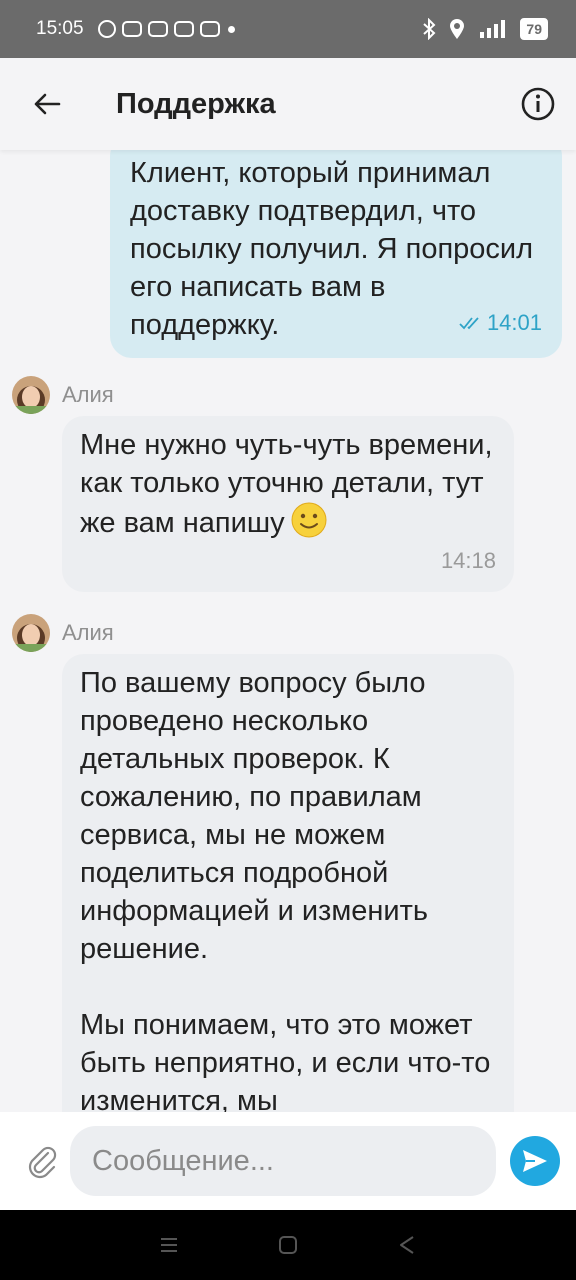 The width and height of the screenshot is (576, 1280). What do you see at coordinates (106, 29) in the screenshot?
I see `viber-icon` at bounding box center [106, 29].